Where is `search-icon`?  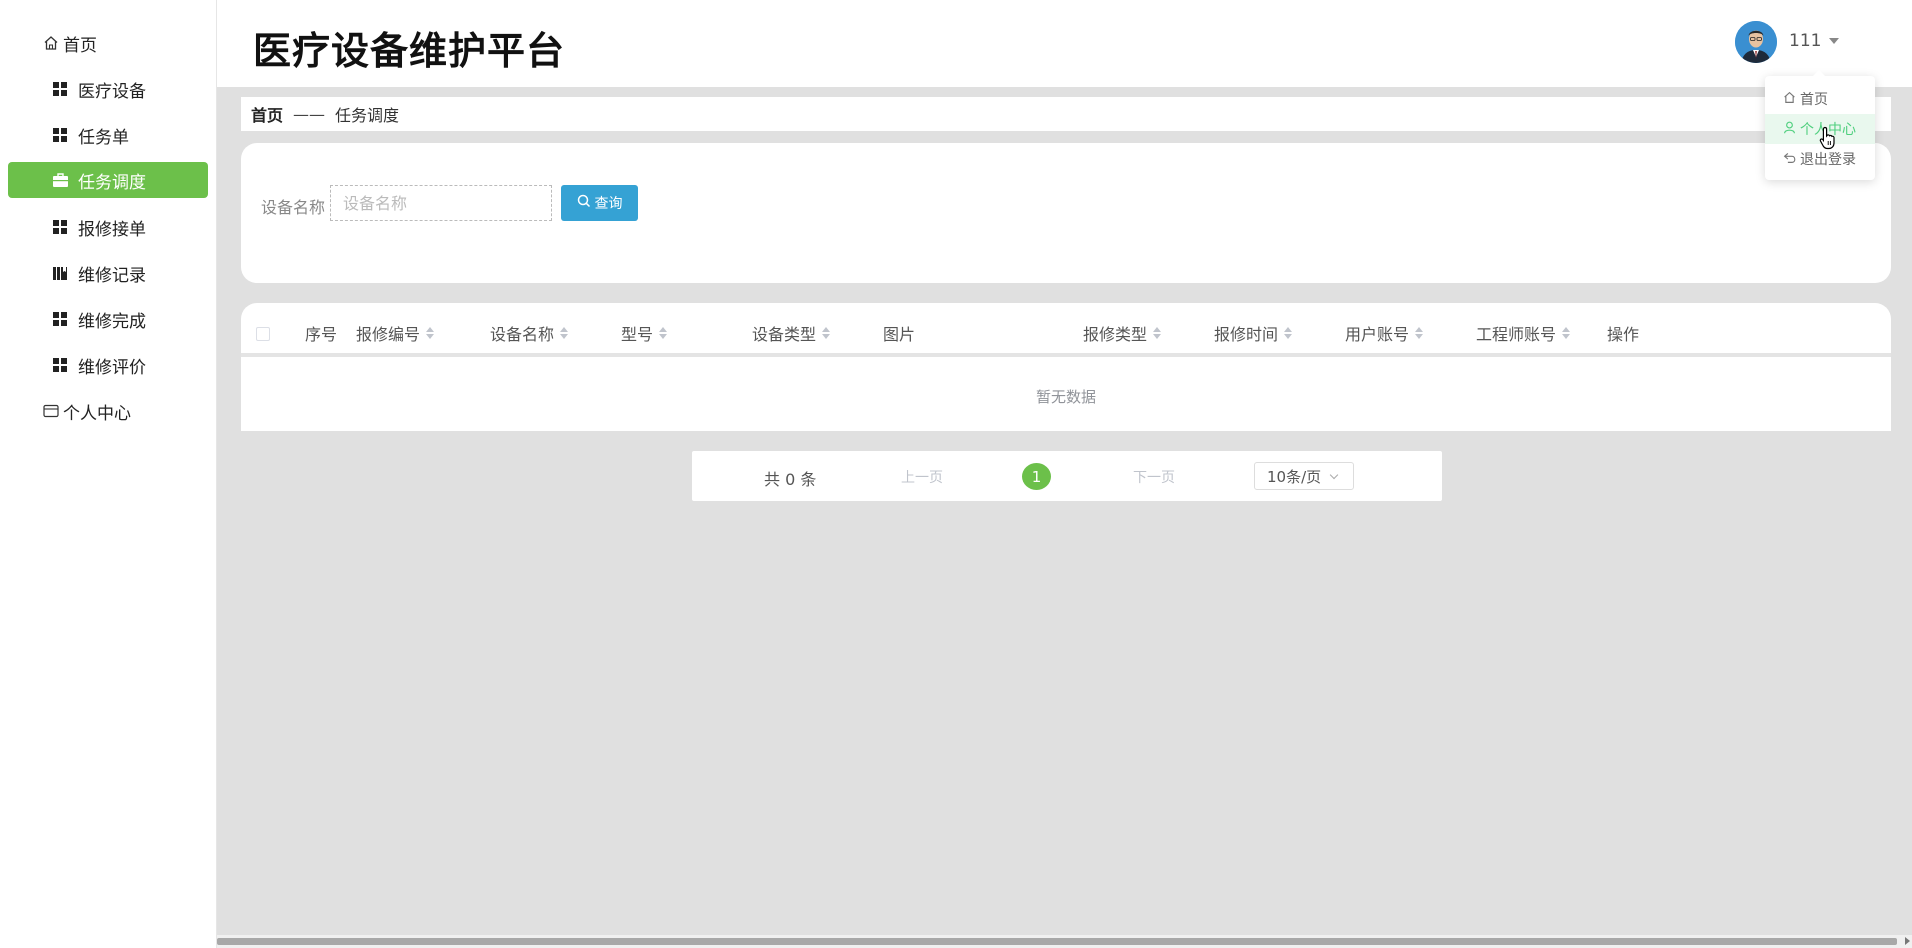
search-icon is located at coordinates (584, 203).